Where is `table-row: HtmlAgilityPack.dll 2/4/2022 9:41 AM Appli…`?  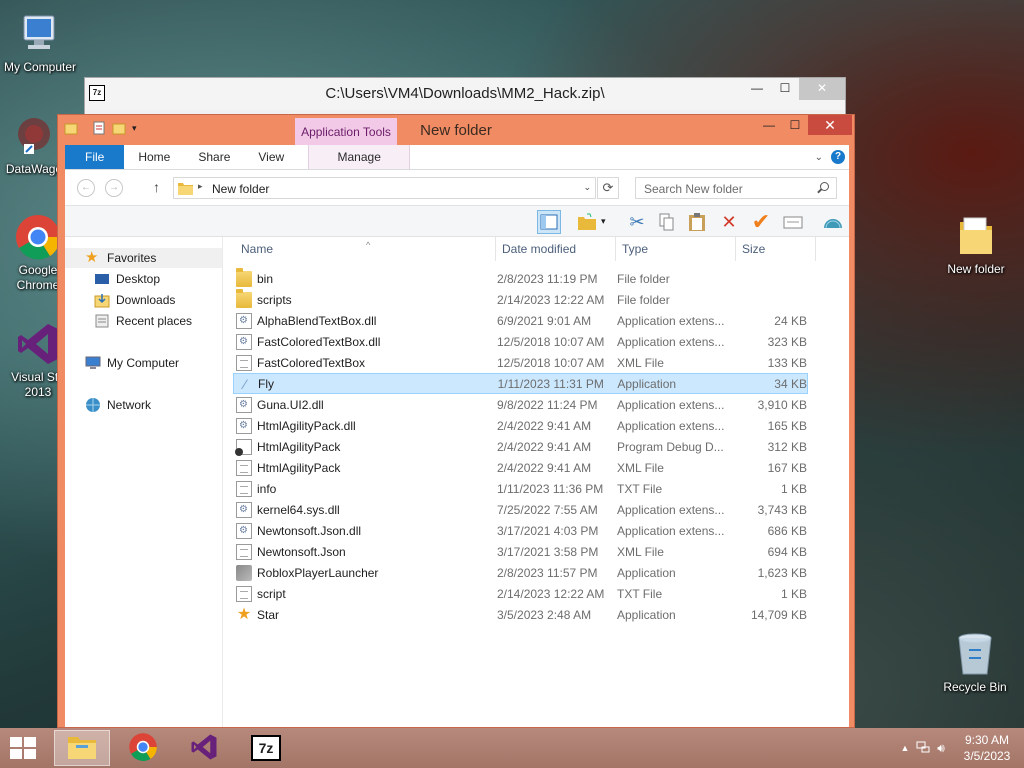
table-row: HtmlAgilityPack.dll 2/4/2022 9:41 AM Appli… is located at coordinates (520, 425).